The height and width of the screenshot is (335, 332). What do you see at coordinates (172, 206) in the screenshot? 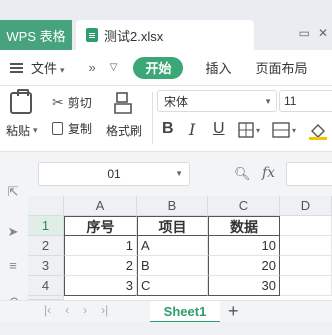
I see `column-header-b: B` at bounding box center [172, 206].